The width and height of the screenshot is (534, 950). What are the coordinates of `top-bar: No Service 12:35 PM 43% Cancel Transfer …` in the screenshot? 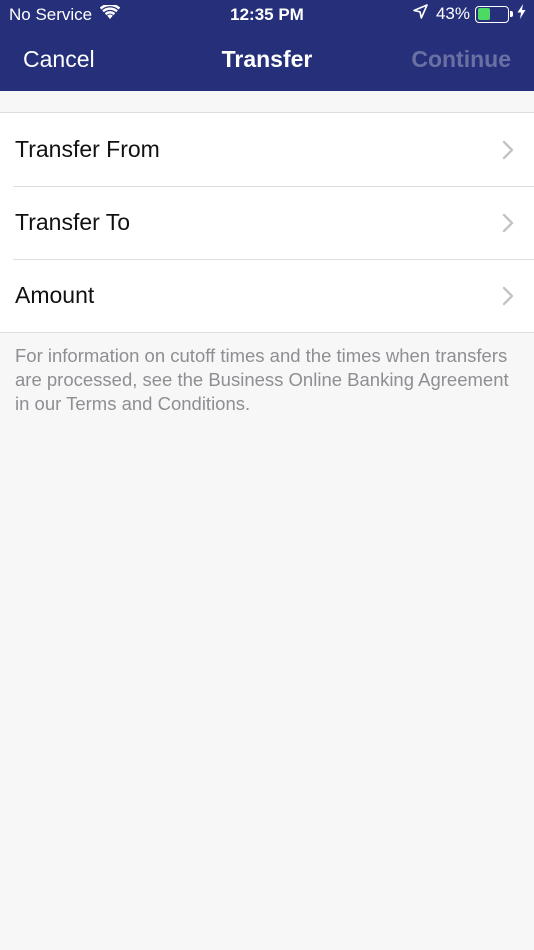 It's located at (267, 45).